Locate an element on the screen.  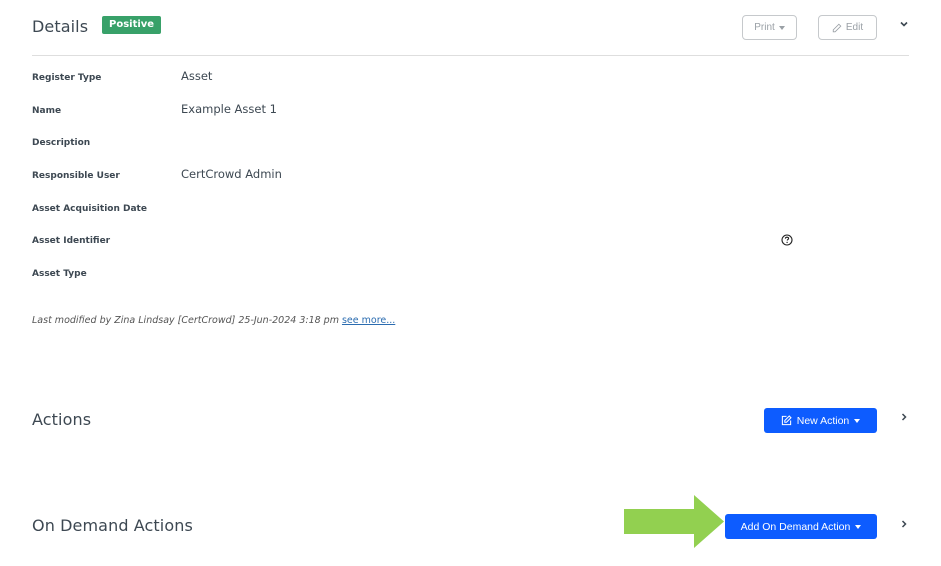
field-label-description: Description is located at coordinates (61, 143).